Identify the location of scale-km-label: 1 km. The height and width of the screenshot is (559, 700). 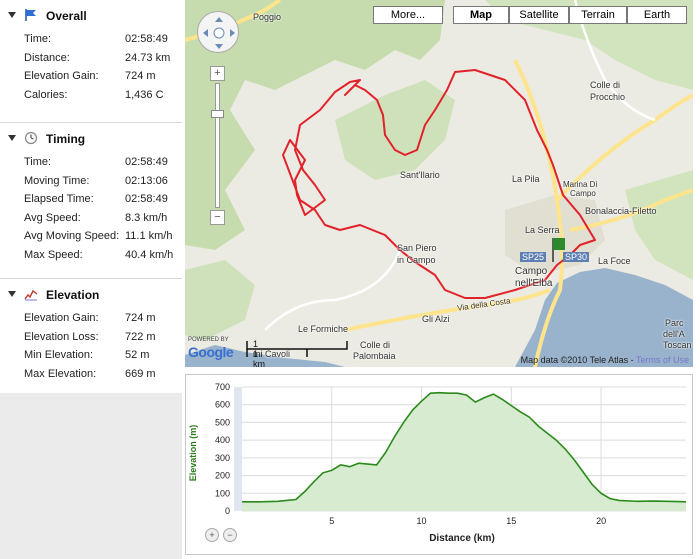
(259, 358).